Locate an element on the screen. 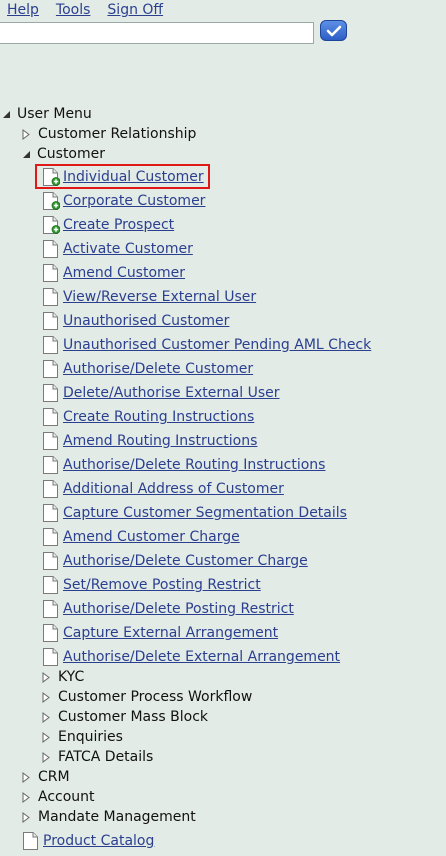  menu-item-link: Additional Address of Customer is located at coordinates (173, 489).